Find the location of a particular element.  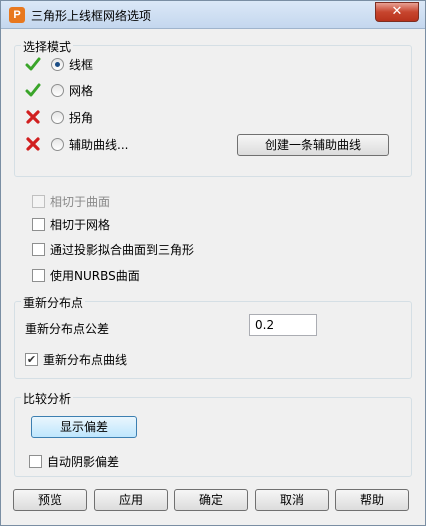

show-deviation-button: 显示偏差 is located at coordinates (84, 427).